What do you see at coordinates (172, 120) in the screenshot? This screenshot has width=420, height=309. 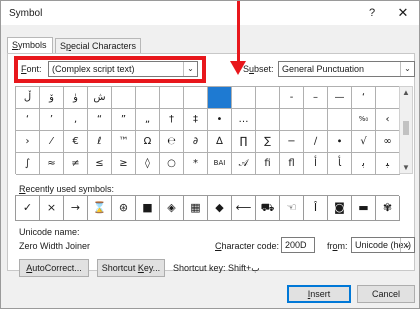 I see `symbol-cell: †` at bounding box center [172, 120].